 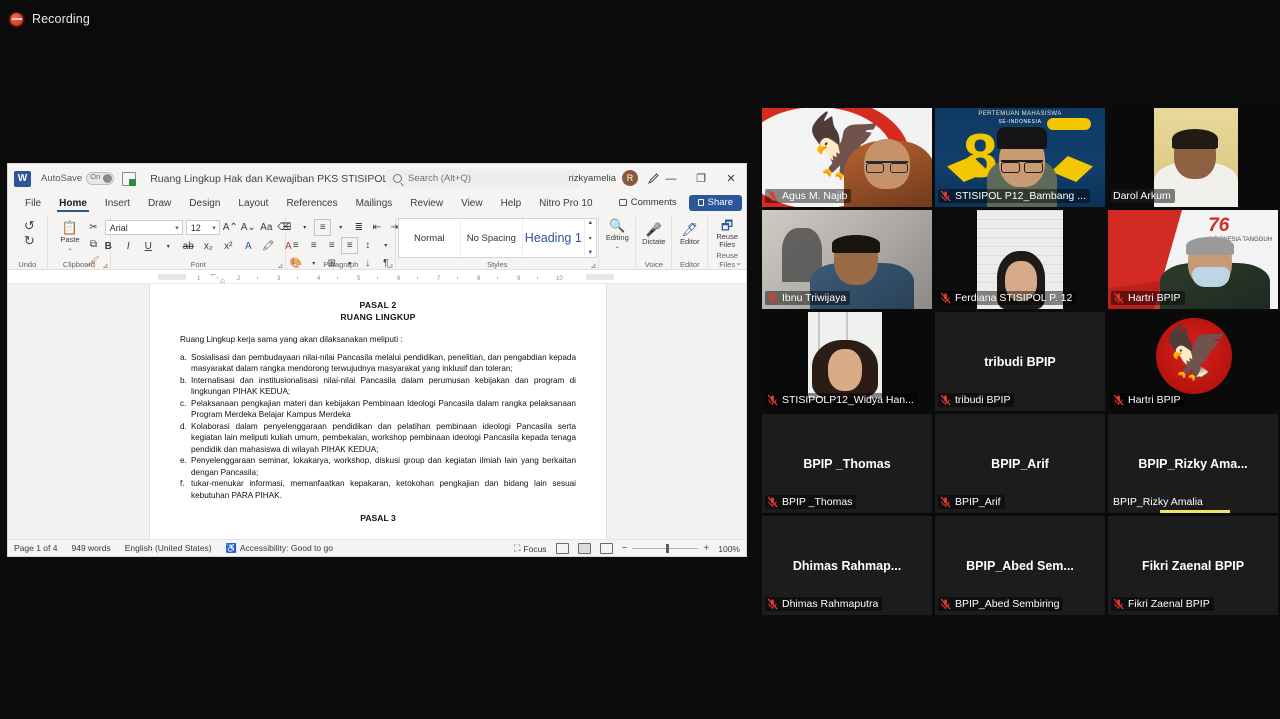 I want to click on account-button: rizkyamelia R, so click(x=603, y=178).